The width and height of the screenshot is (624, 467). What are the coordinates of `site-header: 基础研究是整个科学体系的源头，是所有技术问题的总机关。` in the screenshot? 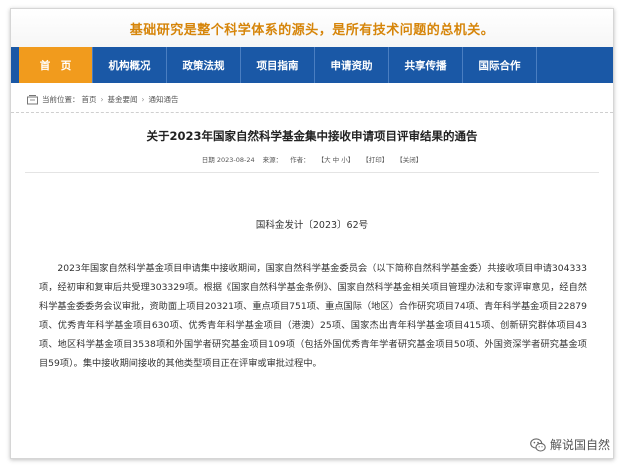 It's located at (312, 28).